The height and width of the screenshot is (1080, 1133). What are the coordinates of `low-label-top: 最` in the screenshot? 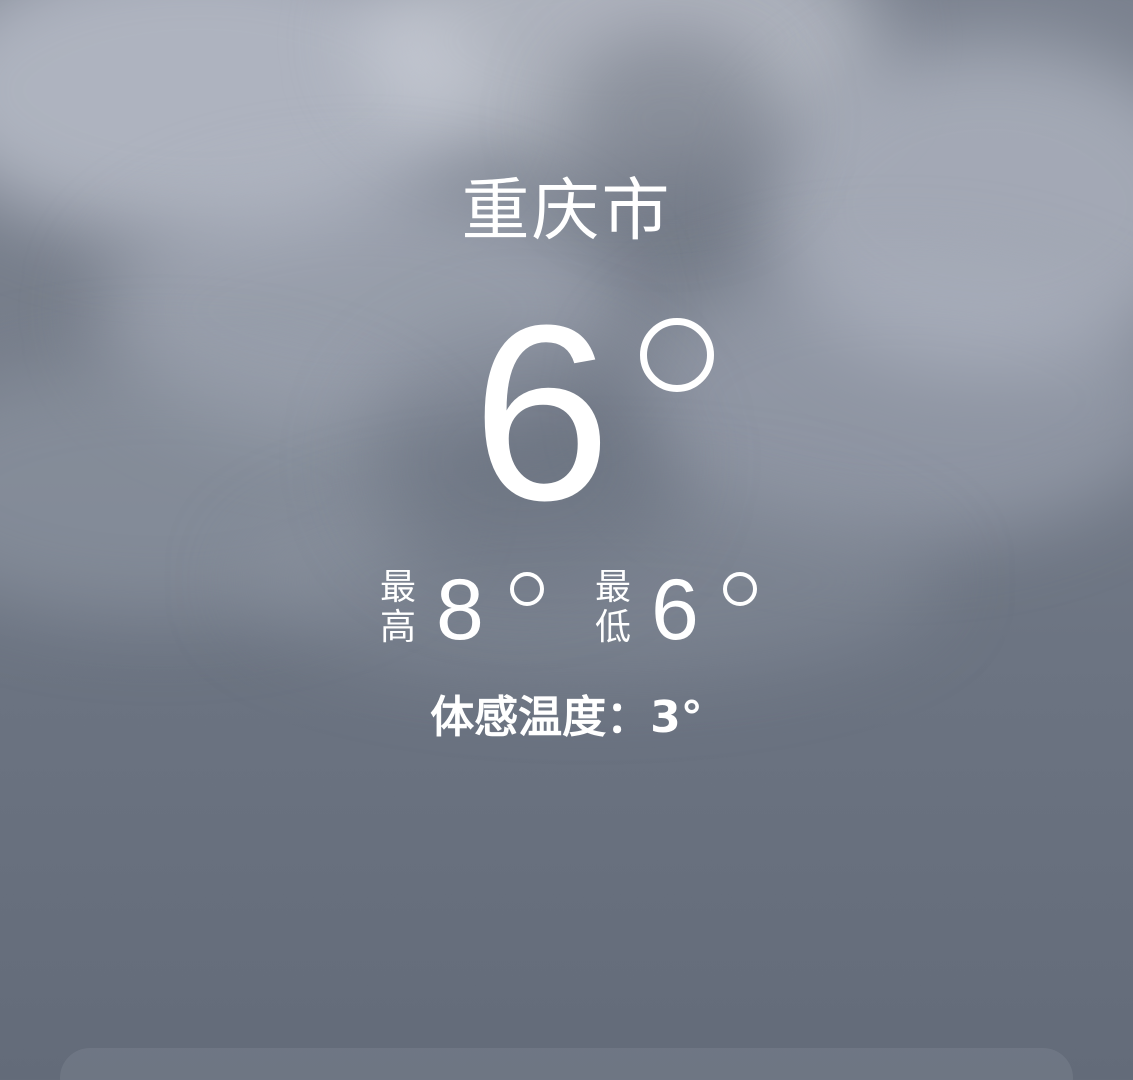 It's located at (612, 587).